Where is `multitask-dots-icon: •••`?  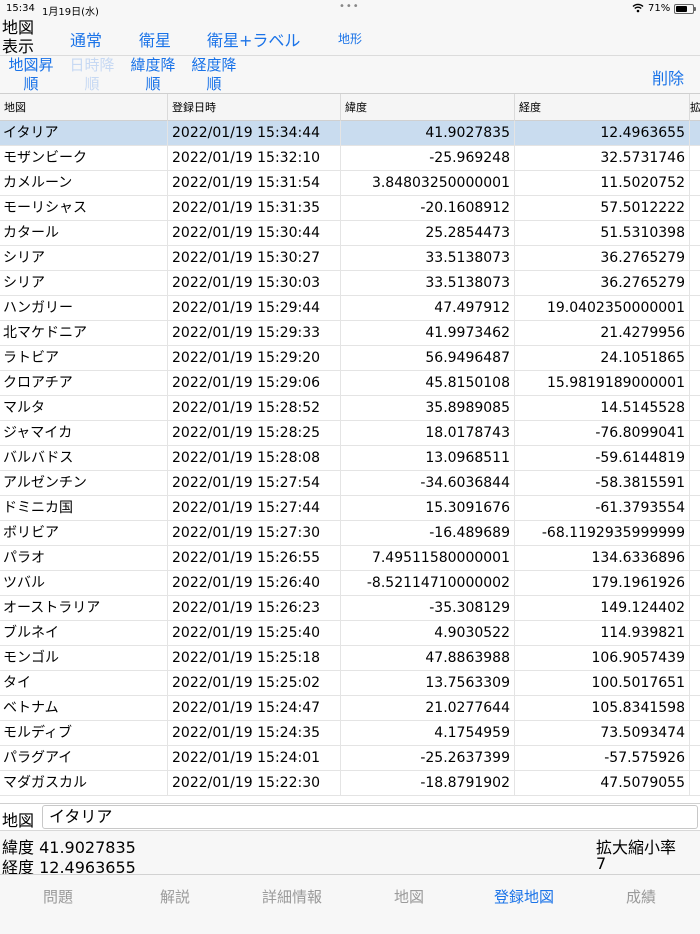
multitask-dots-icon: ••• is located at coordinates (349, 6).